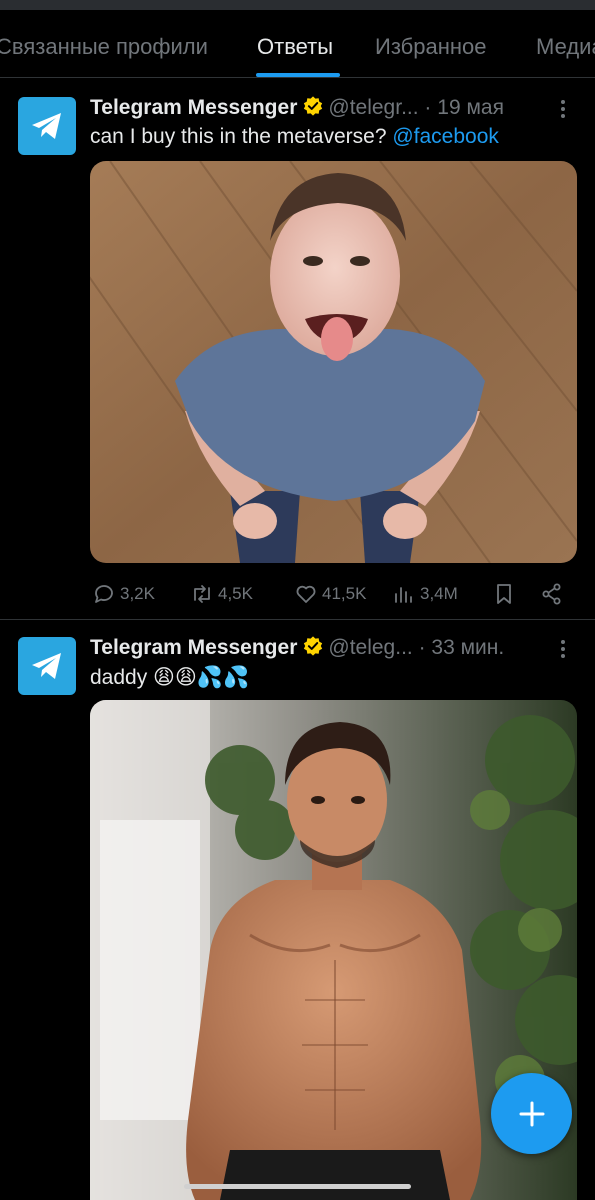 Image resolution: width=595 pixels, height=1200 pixels. Describe the element at coordinates (431, 47) in the screenshot. I see `tab-likes: Избранное` at that location.